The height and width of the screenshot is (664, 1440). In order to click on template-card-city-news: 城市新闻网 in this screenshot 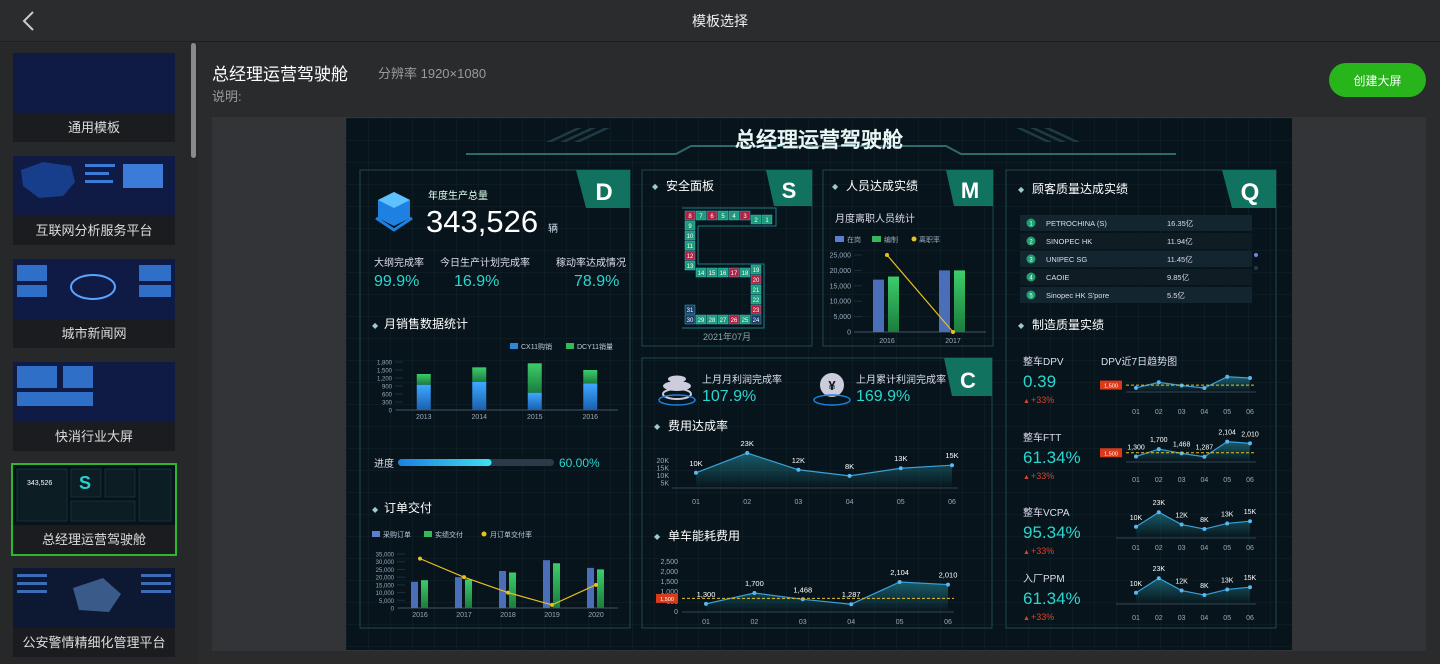, I will do `click(94, 303)`.